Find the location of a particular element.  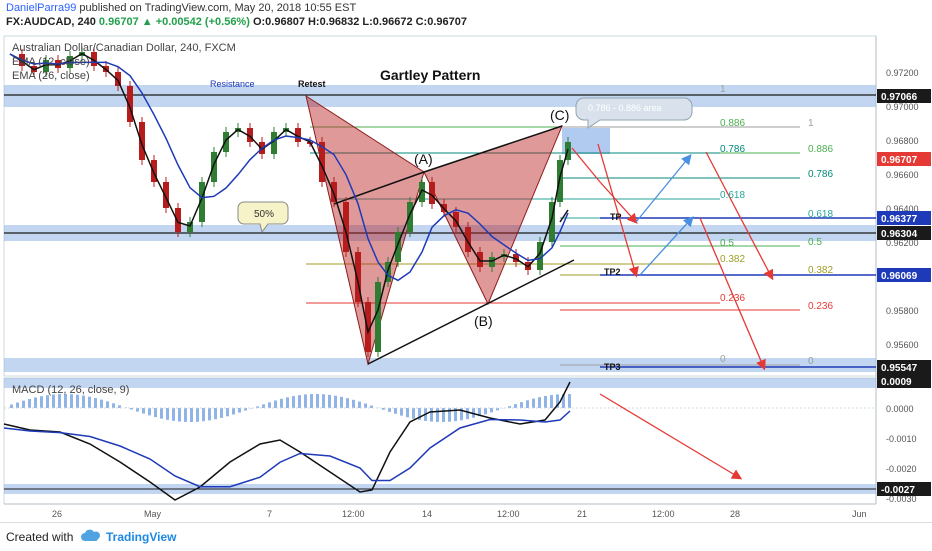

macd-tick: 0.0000 is located at coordinates (900, 409).